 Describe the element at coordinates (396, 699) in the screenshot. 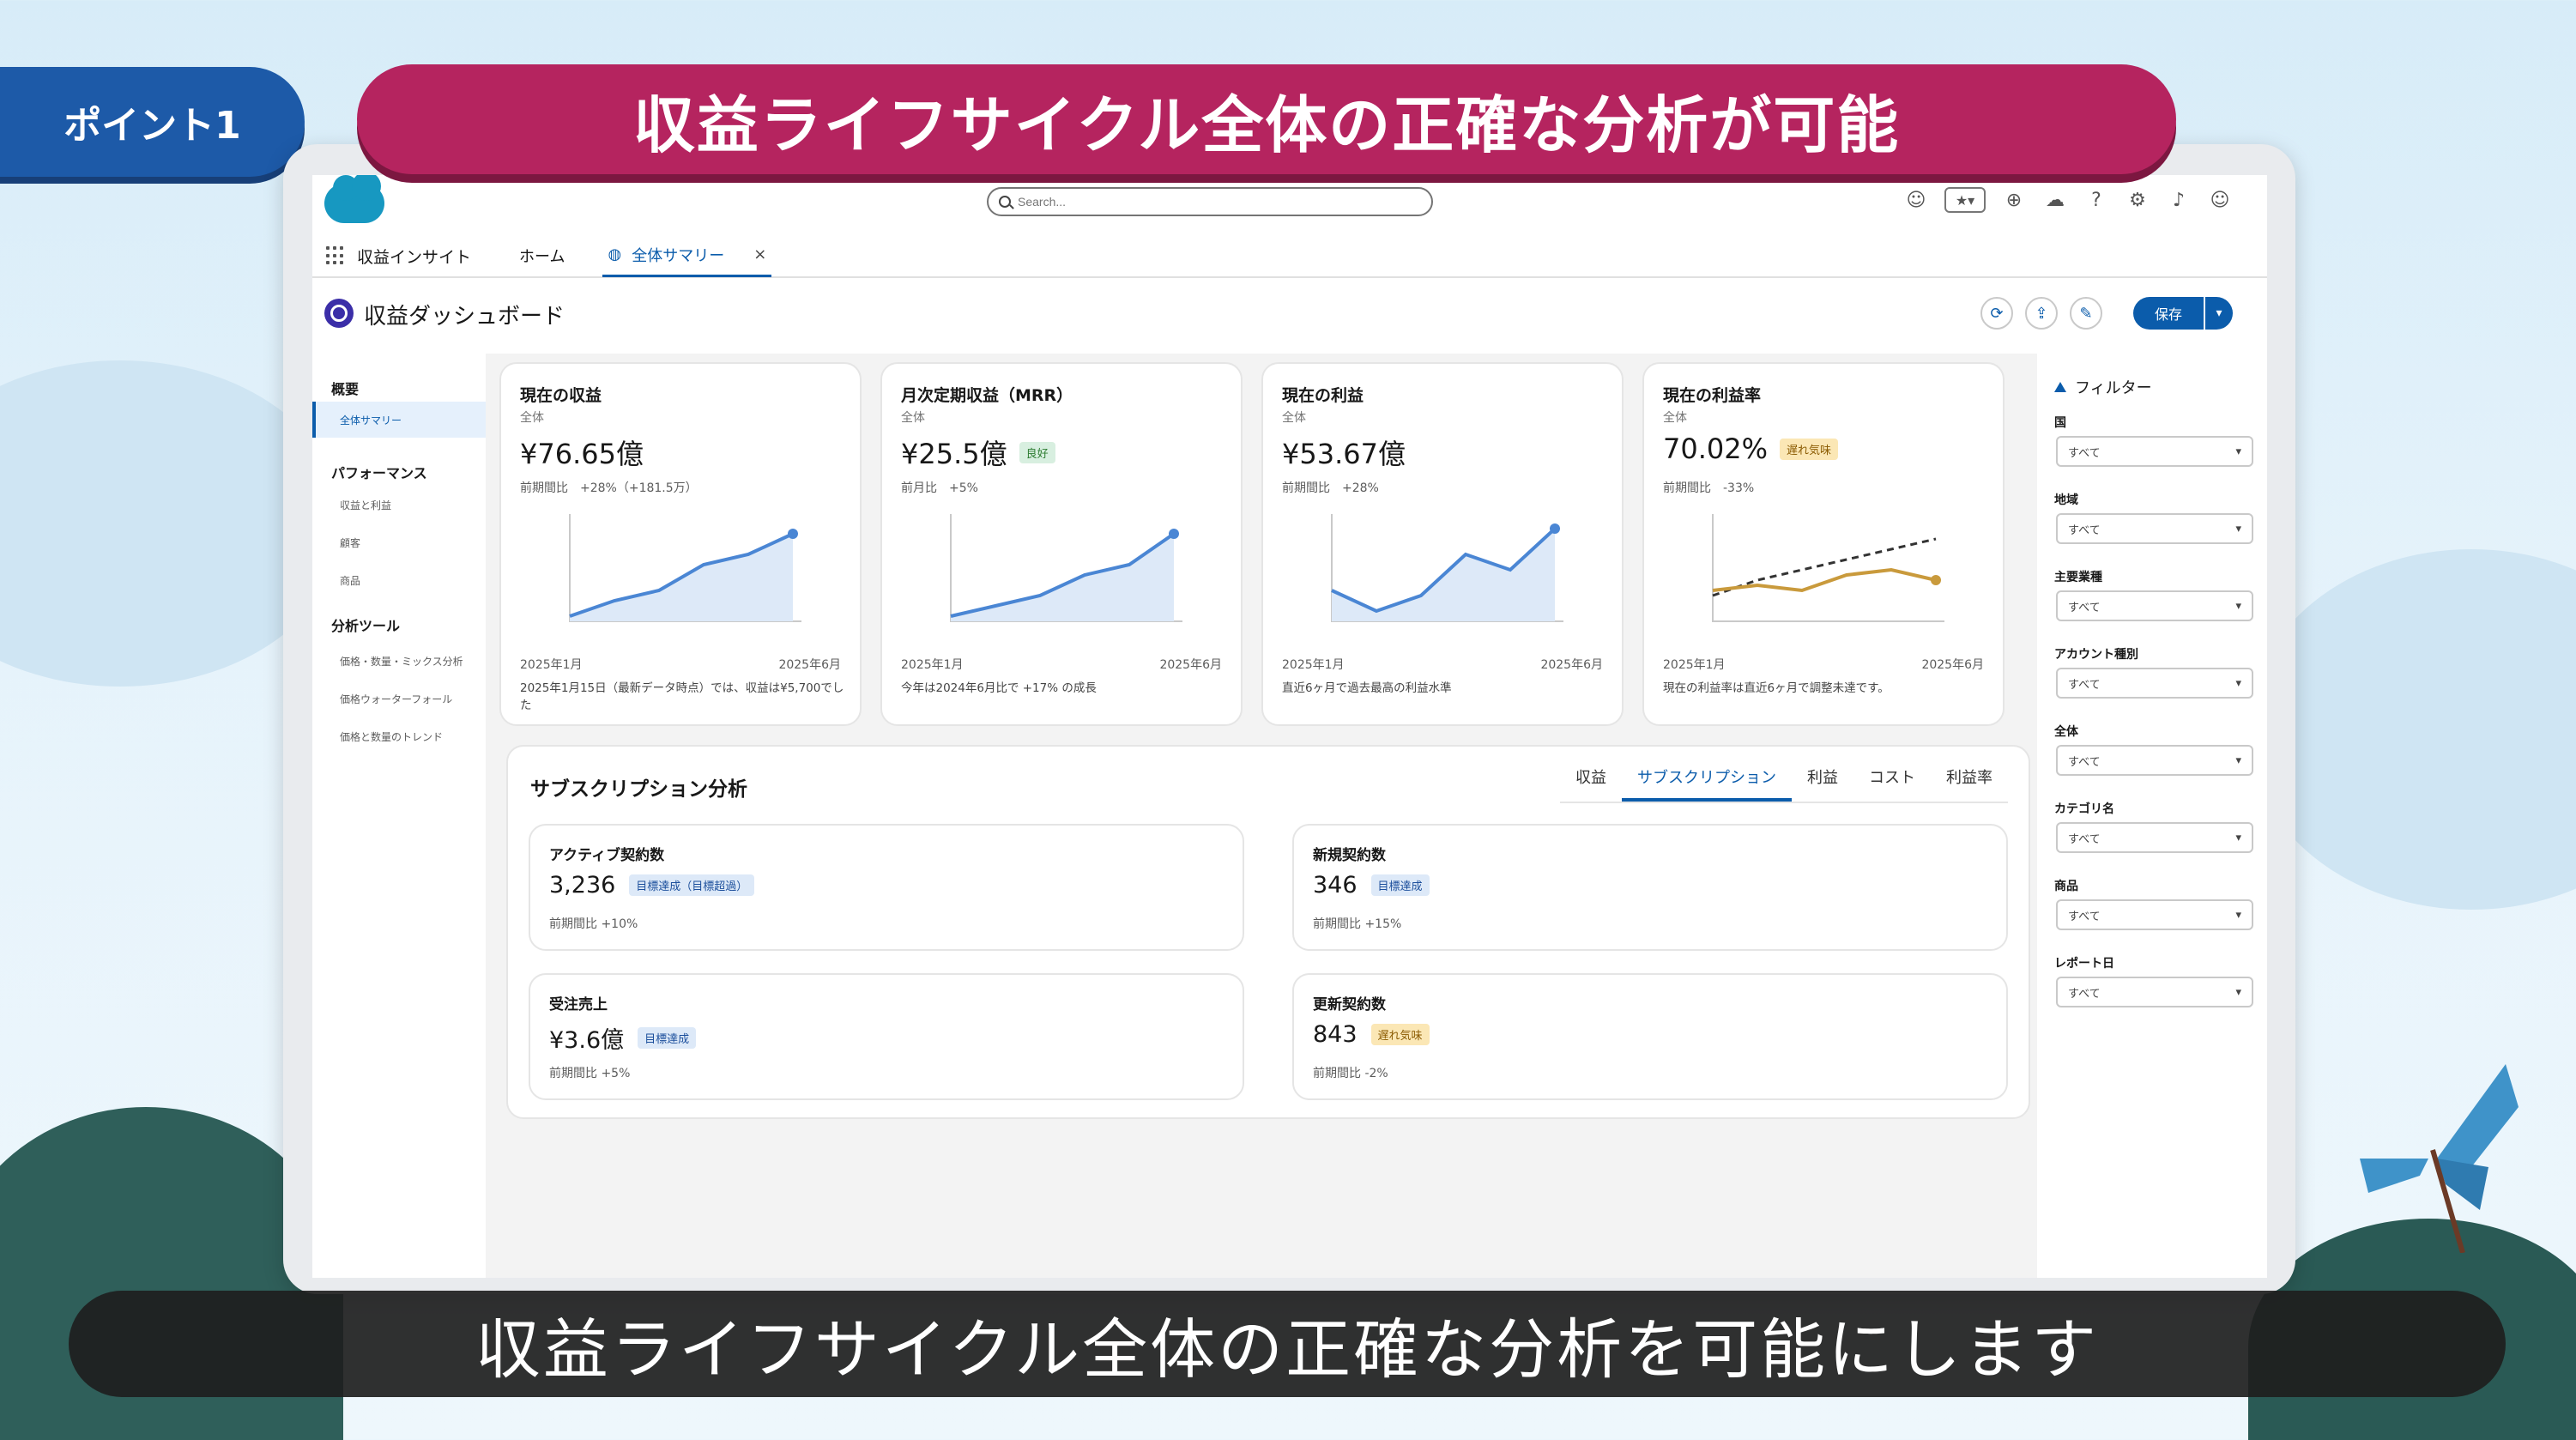

I see `sidebar-item-price-waterfall: 価格ウォーターフォール` at that location.